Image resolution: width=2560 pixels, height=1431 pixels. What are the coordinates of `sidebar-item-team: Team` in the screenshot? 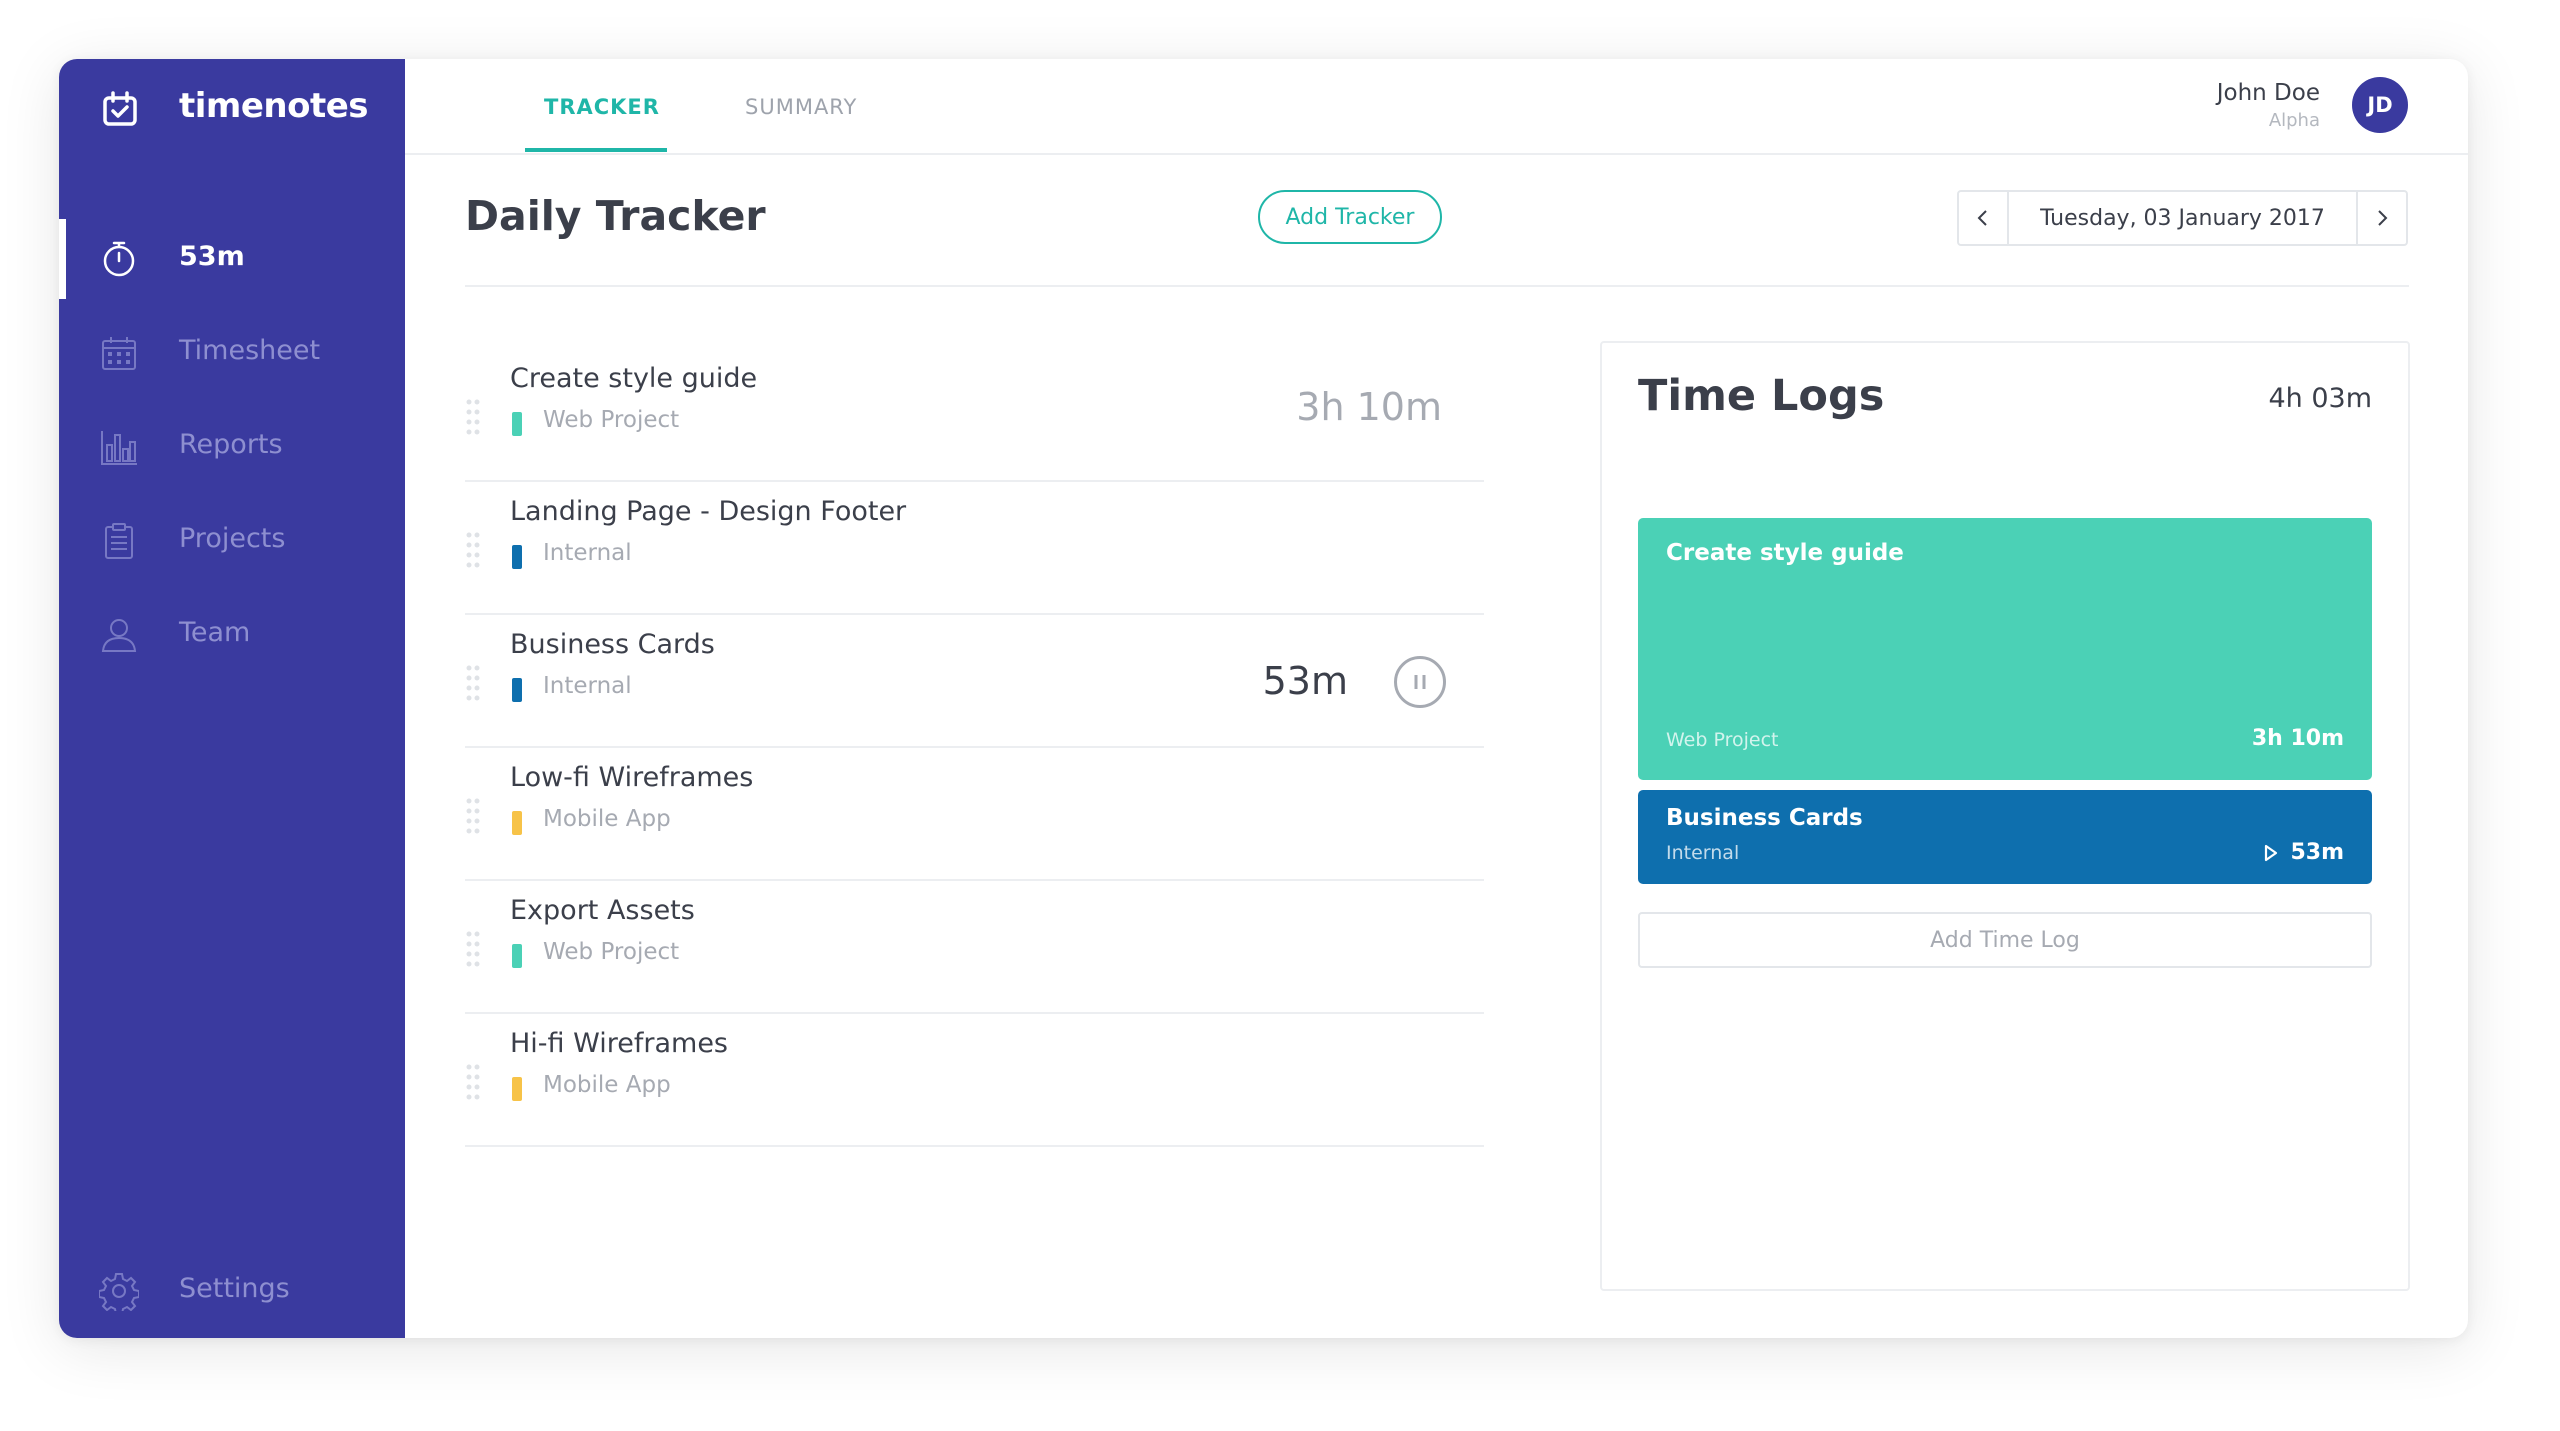 It's located at (232, 635).